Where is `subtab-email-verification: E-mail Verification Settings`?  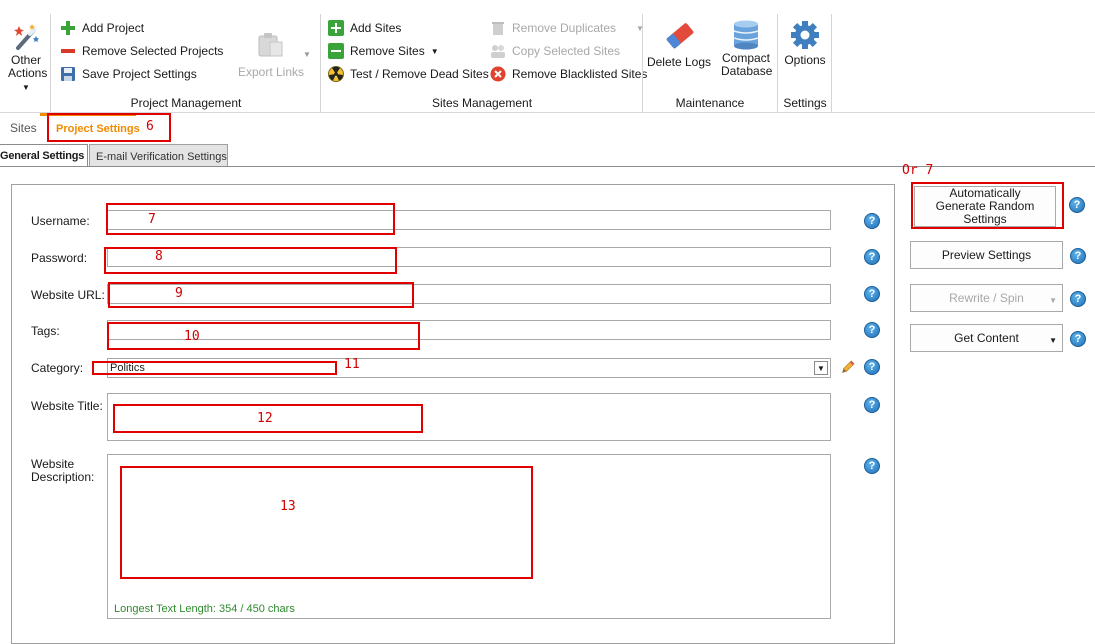
subtab-email-verification: E-mail Verification Settings is located at coordinates (158, 155).